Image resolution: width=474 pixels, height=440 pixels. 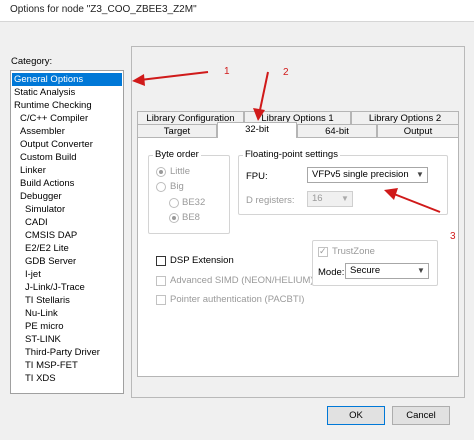 I want to click on category-item-gdb-server: GDB Server, so click(x=67, y=261).